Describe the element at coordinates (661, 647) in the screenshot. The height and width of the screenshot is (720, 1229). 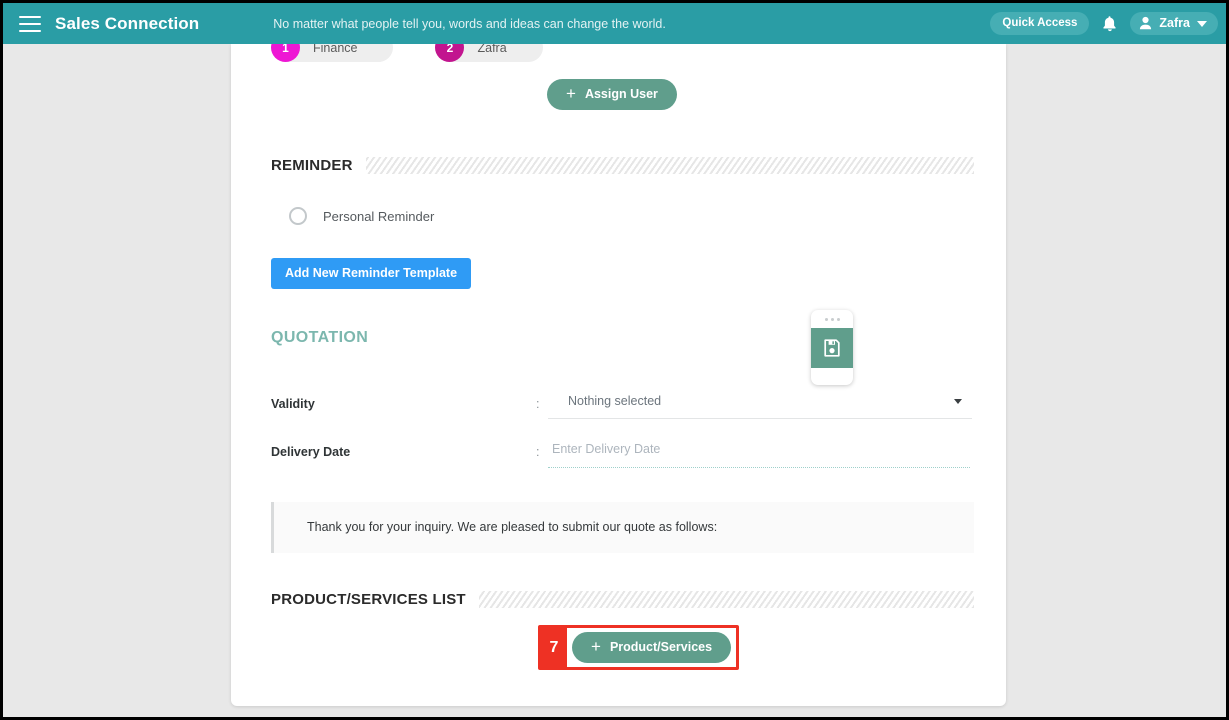
I see `add-product-services-label: Product/Services` at that location.